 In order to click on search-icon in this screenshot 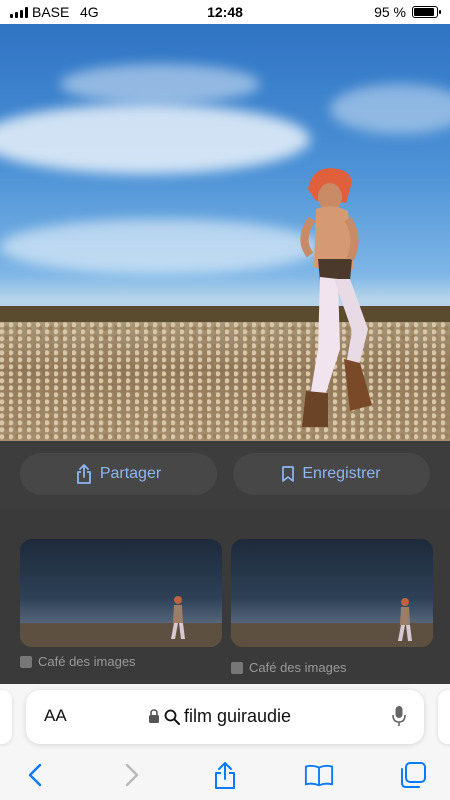, I will do `click(172, 717)`.